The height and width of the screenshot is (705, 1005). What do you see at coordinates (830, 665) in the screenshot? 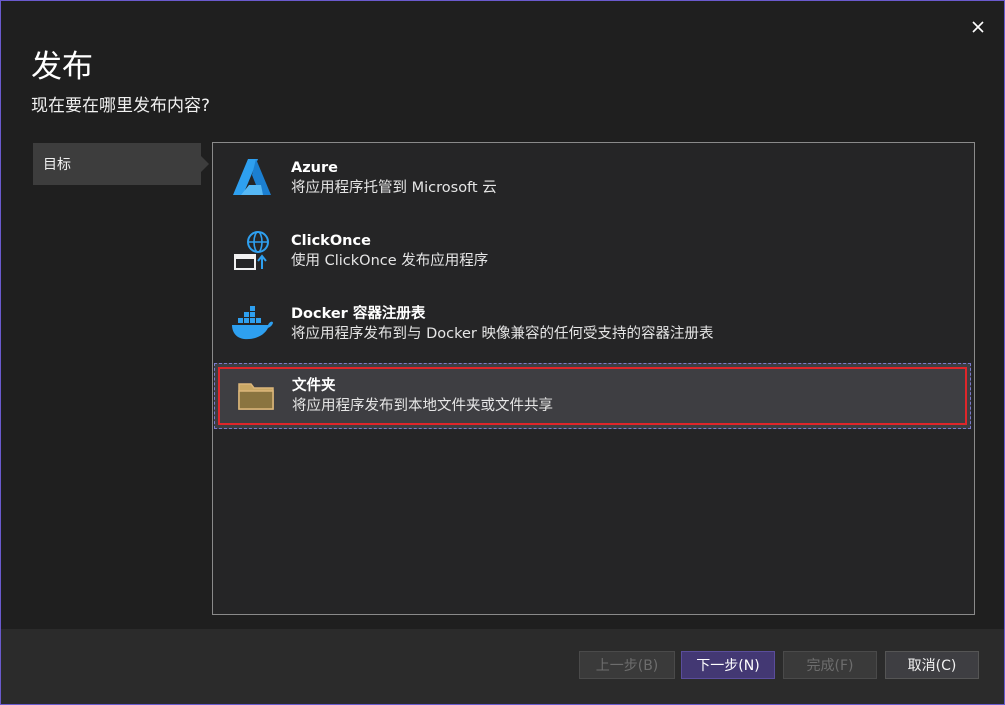
I see `finish-button: 完成(F)` at bounding box center [830, 665].